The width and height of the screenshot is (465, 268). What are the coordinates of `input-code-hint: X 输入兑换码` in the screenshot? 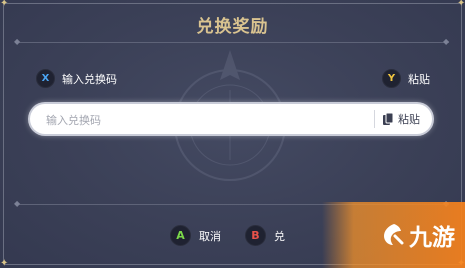 It's located at (76, 78).